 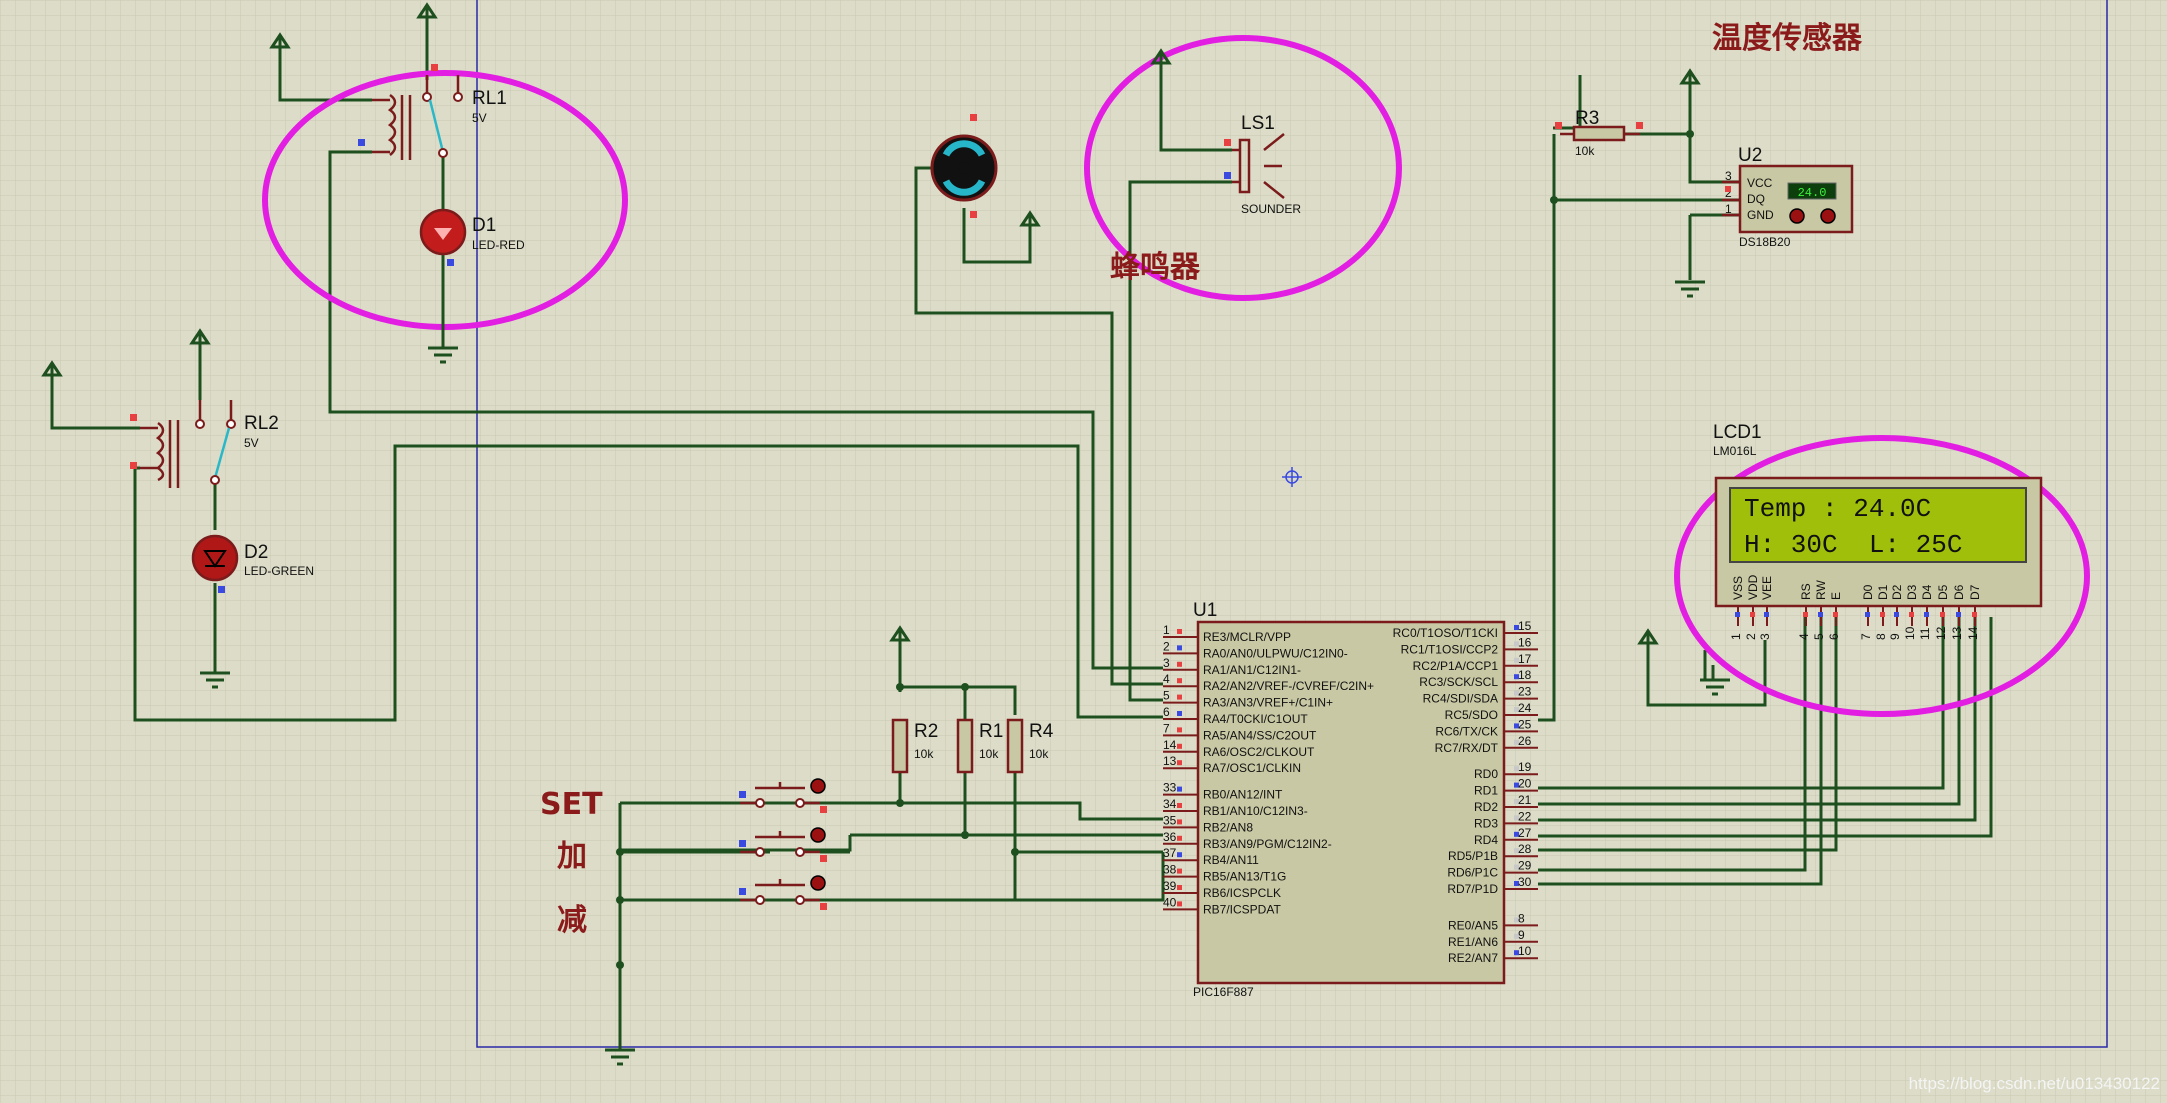 I want to click on rl2-value: 5V, so click(x=251, y=443).